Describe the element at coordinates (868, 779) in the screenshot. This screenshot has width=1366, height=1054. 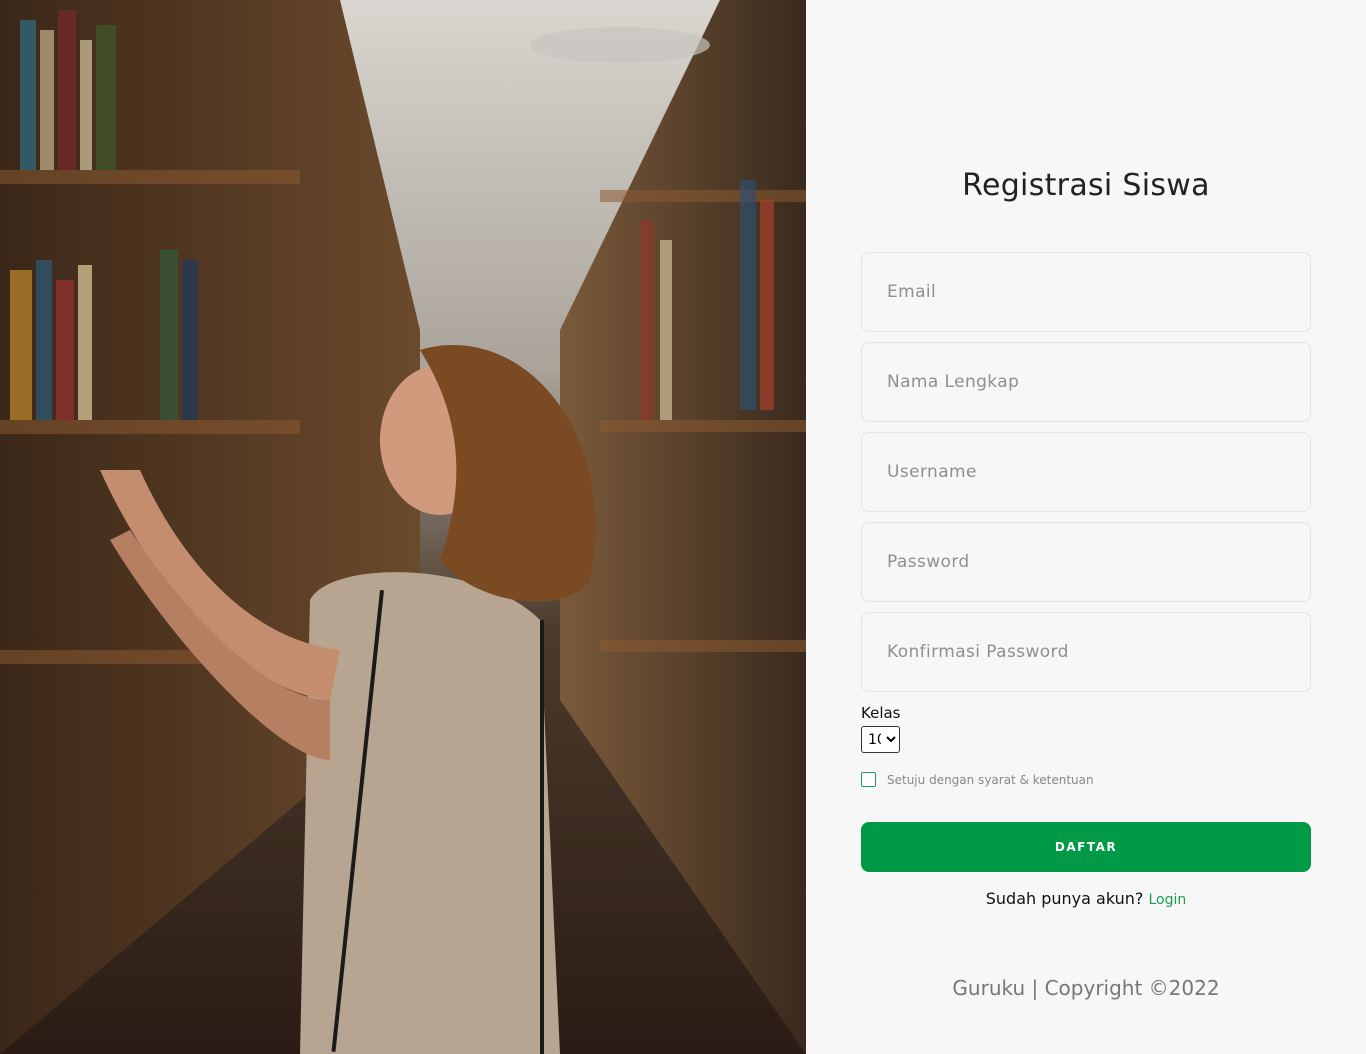
I see `terms-checkbox` at that location.